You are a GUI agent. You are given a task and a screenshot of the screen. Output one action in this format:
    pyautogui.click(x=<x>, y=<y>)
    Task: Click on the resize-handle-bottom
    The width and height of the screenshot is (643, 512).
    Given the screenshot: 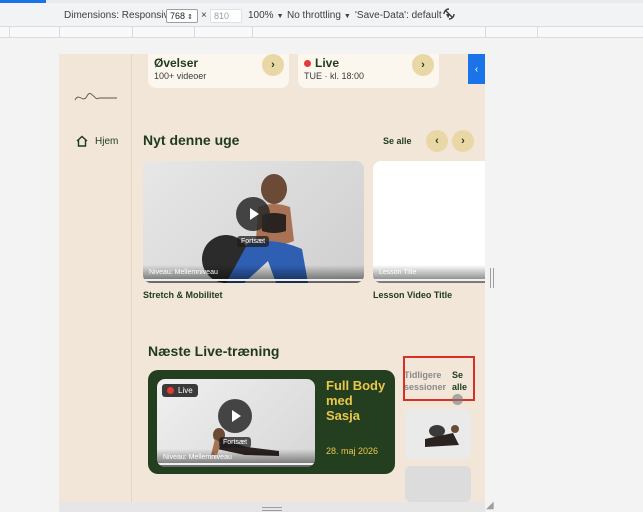 What is the action you would take?
    pyautogui.click(x=272, y=509)
    